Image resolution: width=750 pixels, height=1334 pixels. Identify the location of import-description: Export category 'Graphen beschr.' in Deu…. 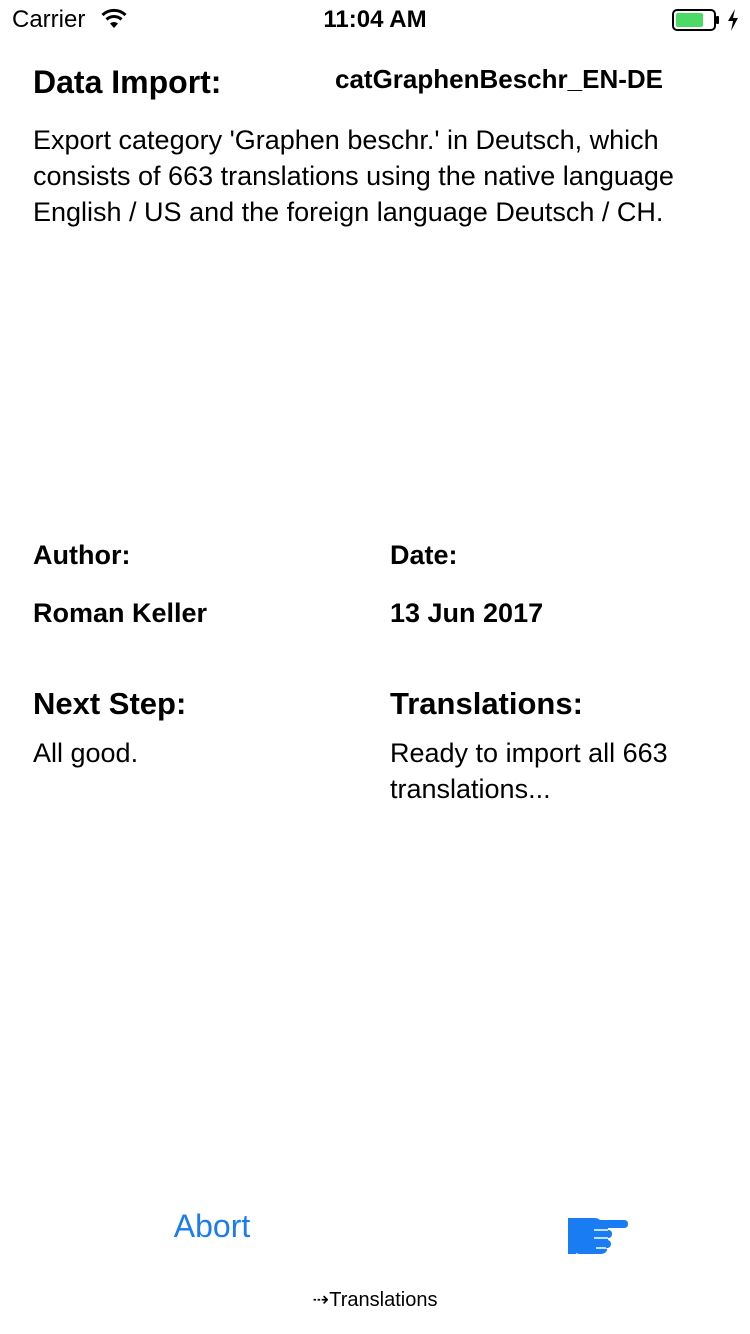
(353, 176).